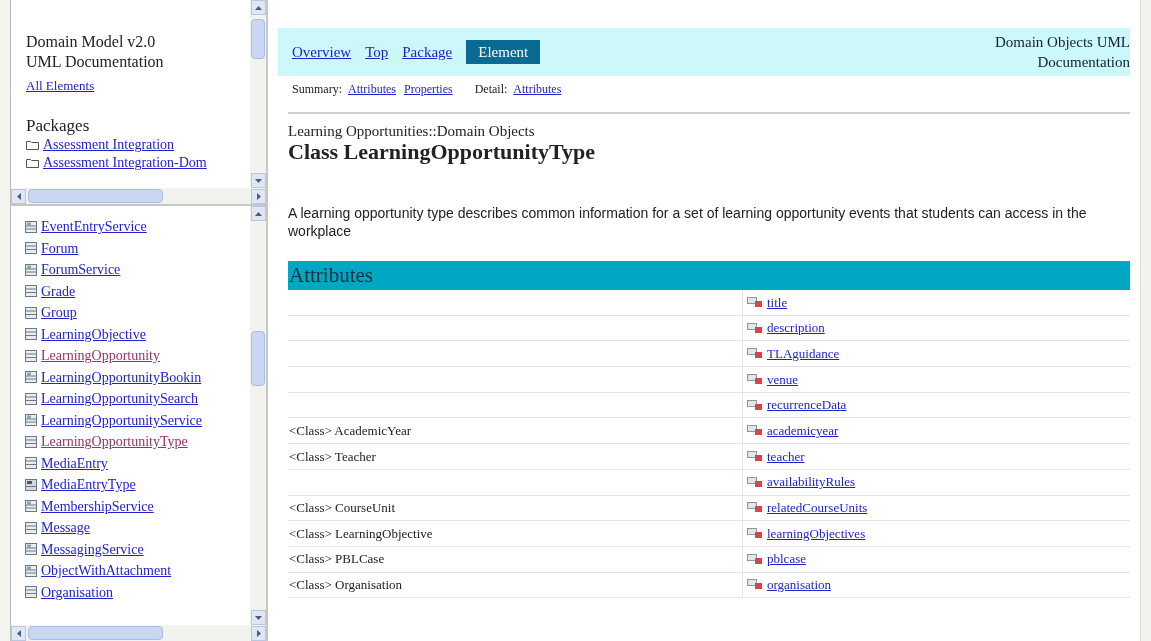 The image size is (1151, 641). Describe the element at coordinates (60, 248) in the screenshot. I see `class-link: Forum` at that location.